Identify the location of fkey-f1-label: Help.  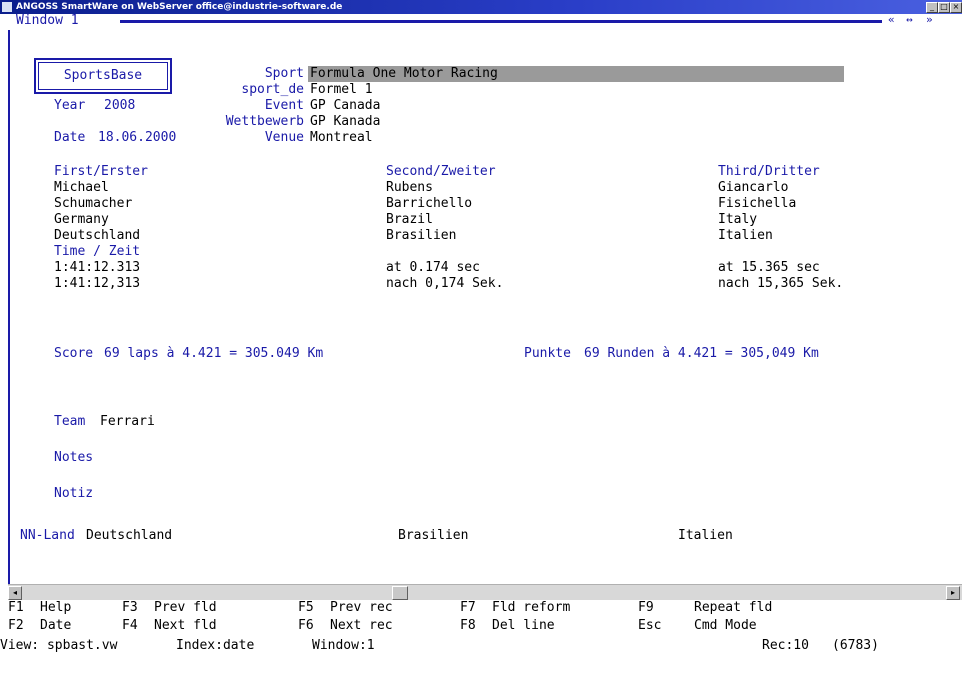
(56, 607).